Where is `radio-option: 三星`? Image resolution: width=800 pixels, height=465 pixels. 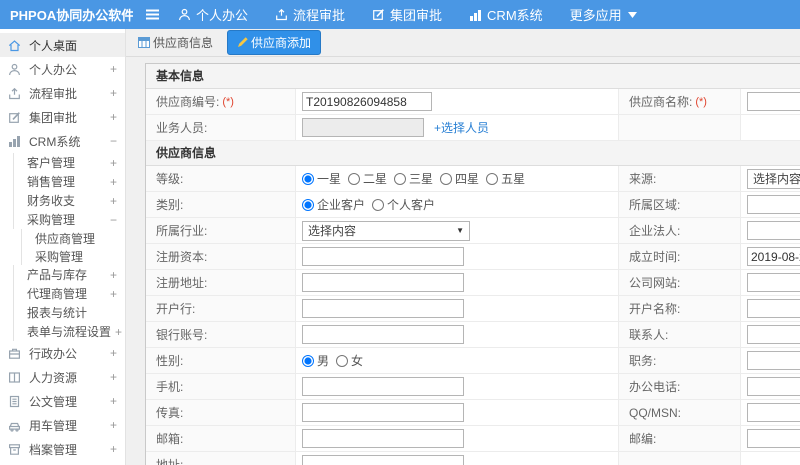
radio-option: 三星 is located at coordinates (413, 178).